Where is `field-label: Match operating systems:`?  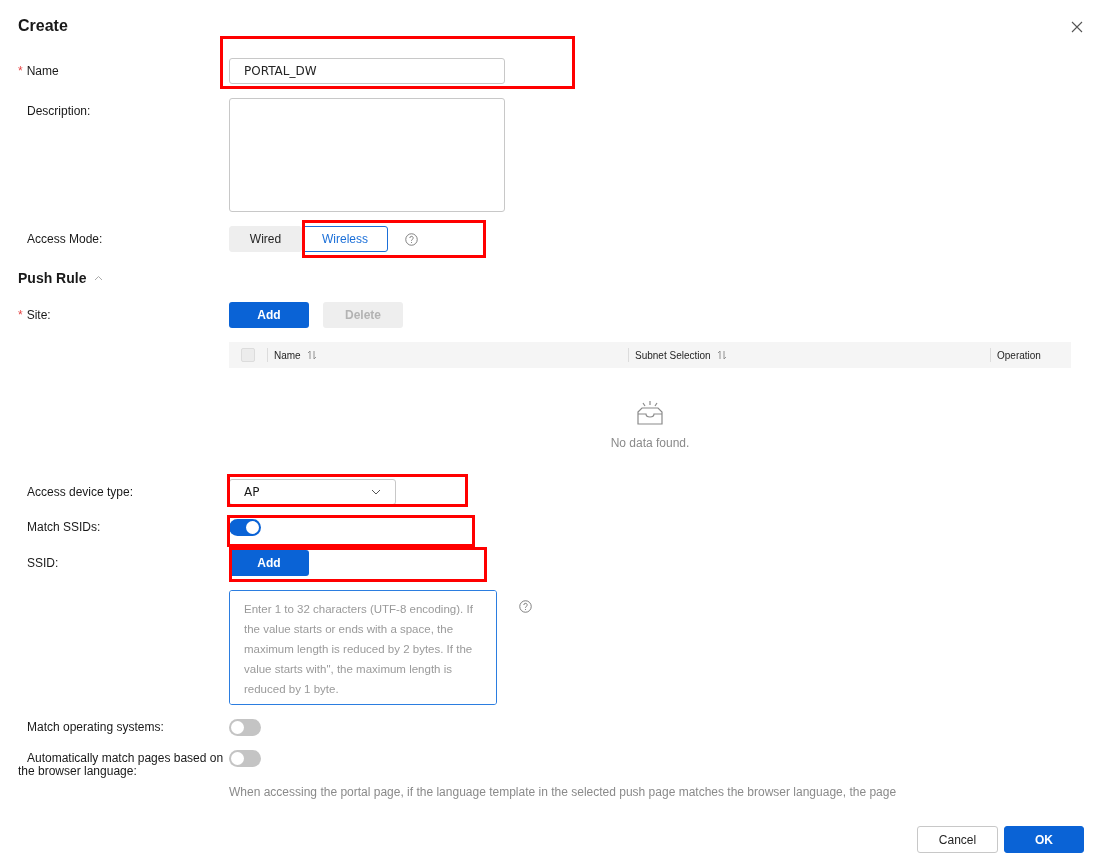
field-label: Match operating systems: is located at coordinates (95, 727).